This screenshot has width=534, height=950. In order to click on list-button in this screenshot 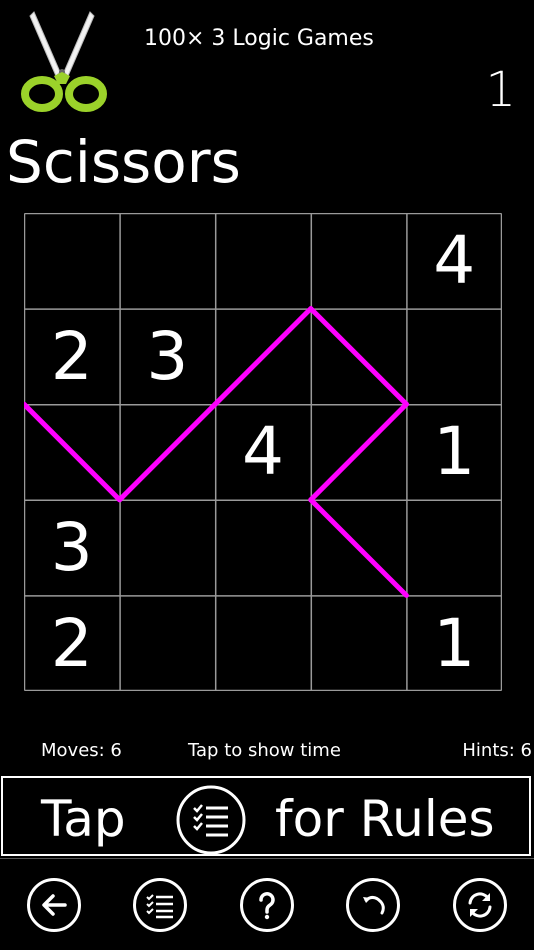, I will do `click(160, 905)`.